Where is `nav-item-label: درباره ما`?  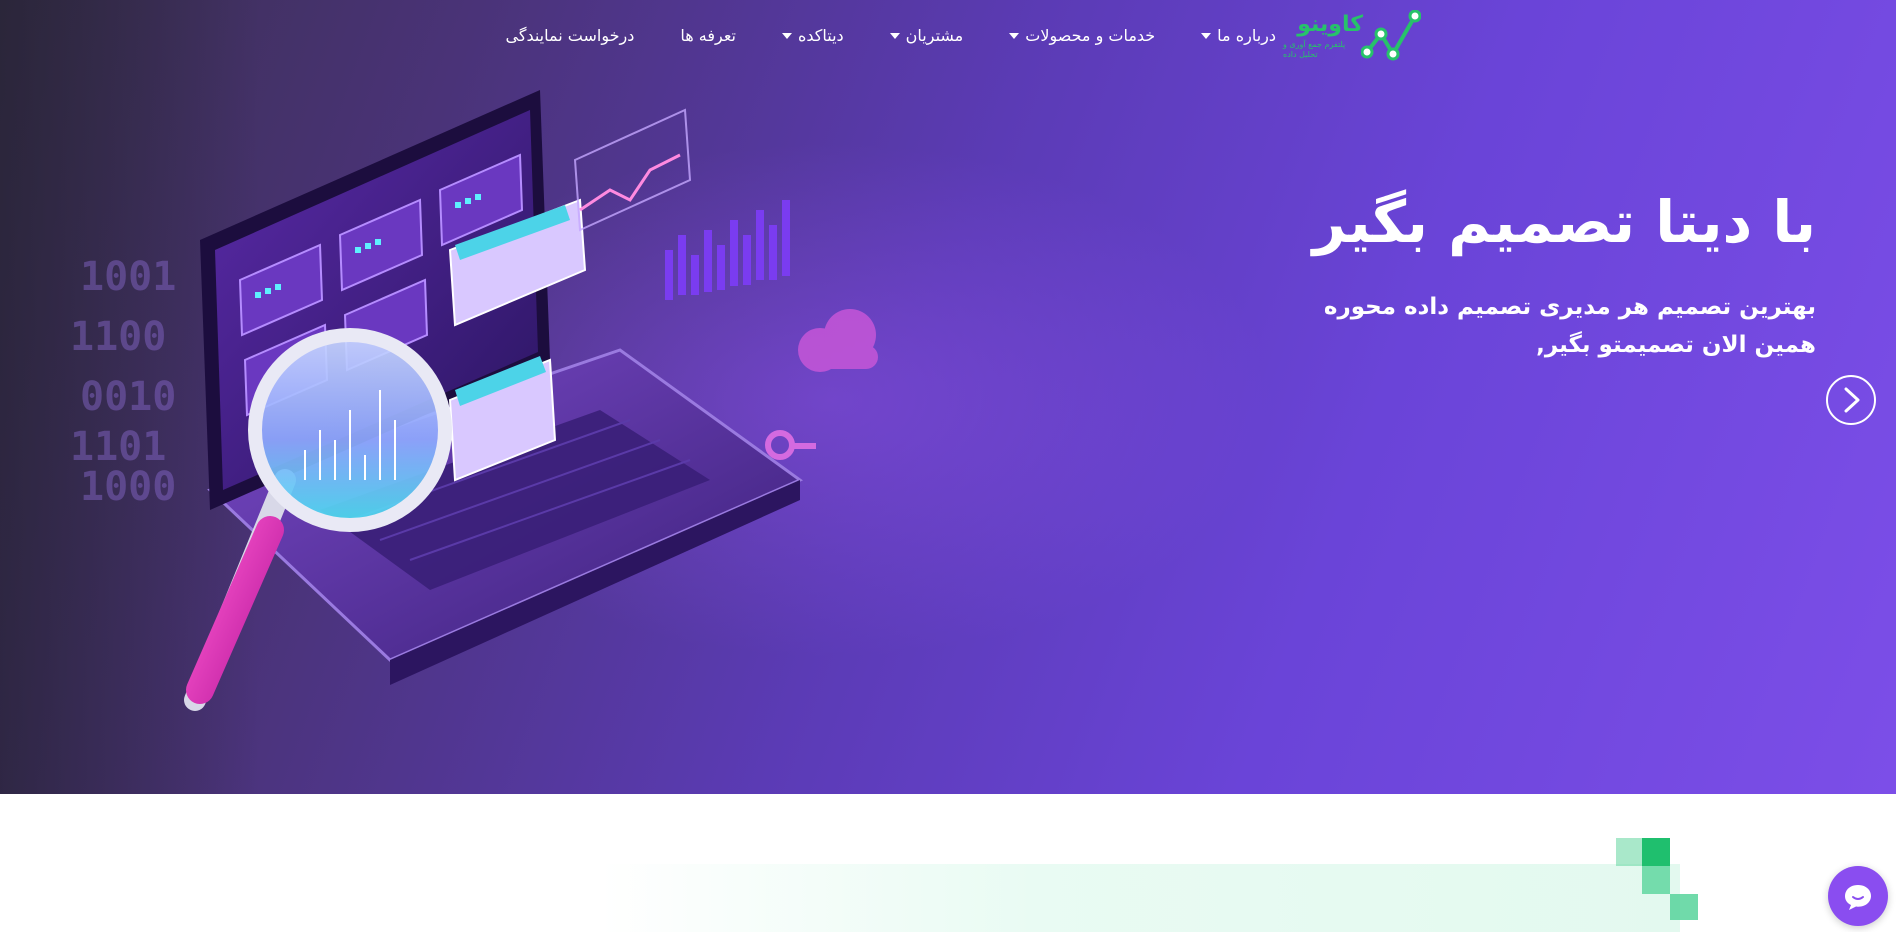
nav-item-label: درباره ما is located at coordinates (1246, 35).